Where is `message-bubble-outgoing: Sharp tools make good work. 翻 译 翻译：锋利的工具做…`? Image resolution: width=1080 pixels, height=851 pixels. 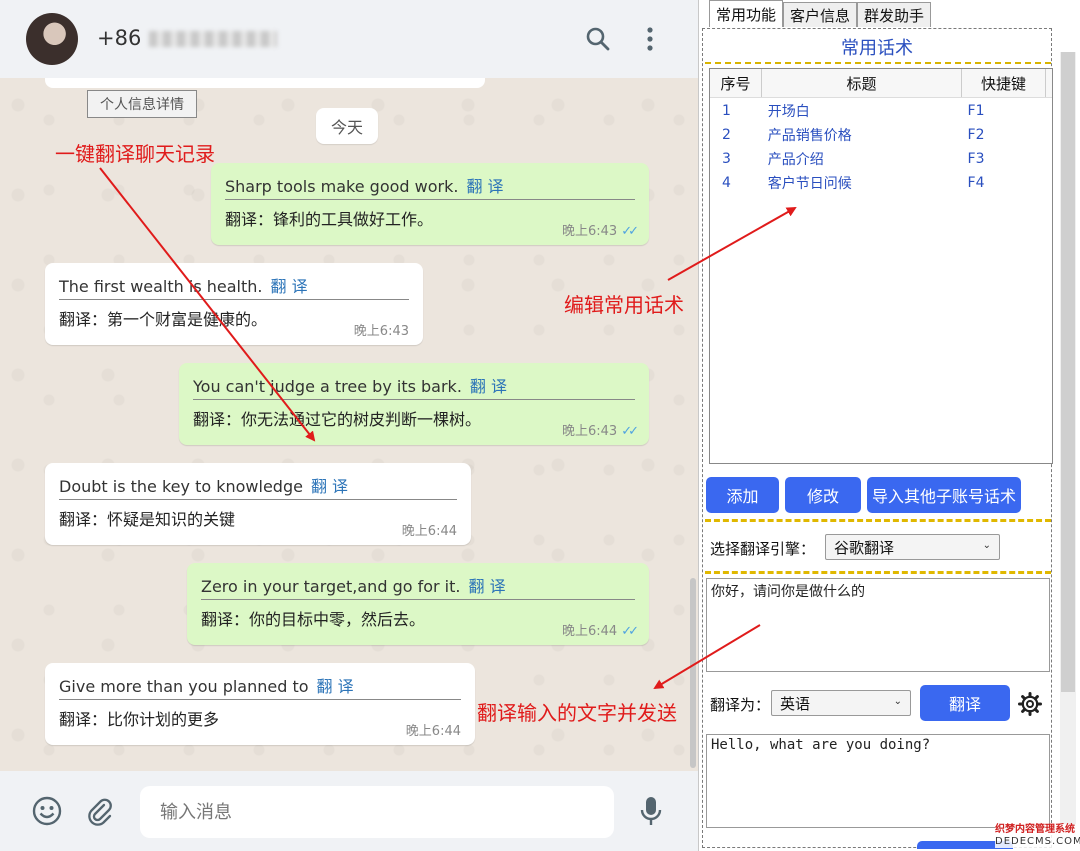 message-bubble-outgoing: Sharp tools make good work. 翻 译 翻译：锋利的工具做… is located at coordinates (430, 204).